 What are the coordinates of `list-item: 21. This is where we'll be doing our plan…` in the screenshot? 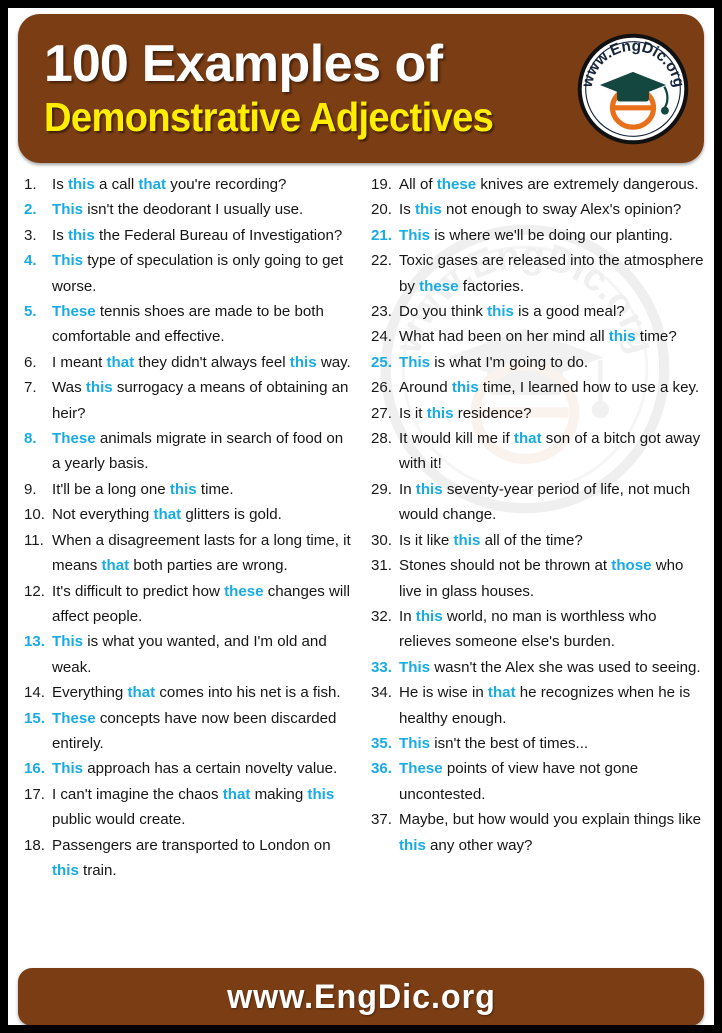 It's located at (534, 235).